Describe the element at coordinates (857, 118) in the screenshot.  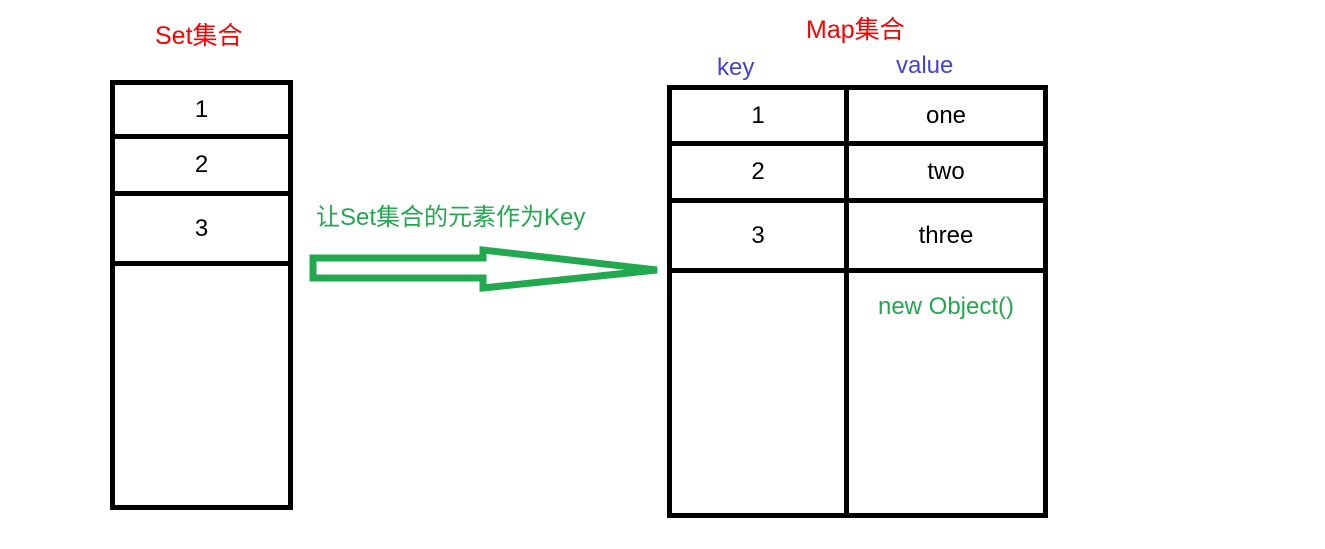
I see `map-table-row: 1 one` at that location.